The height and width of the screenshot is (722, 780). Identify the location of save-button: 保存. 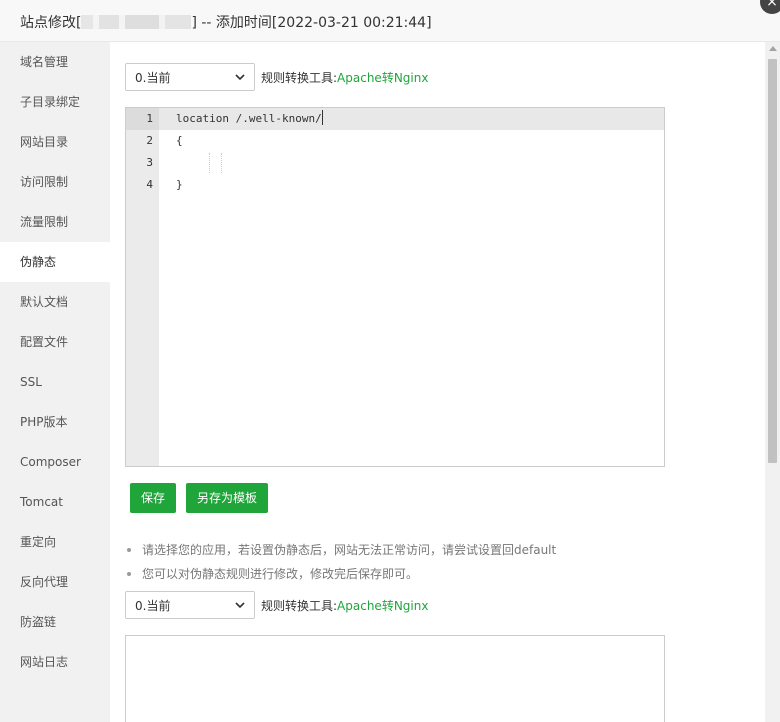
(153, 498).